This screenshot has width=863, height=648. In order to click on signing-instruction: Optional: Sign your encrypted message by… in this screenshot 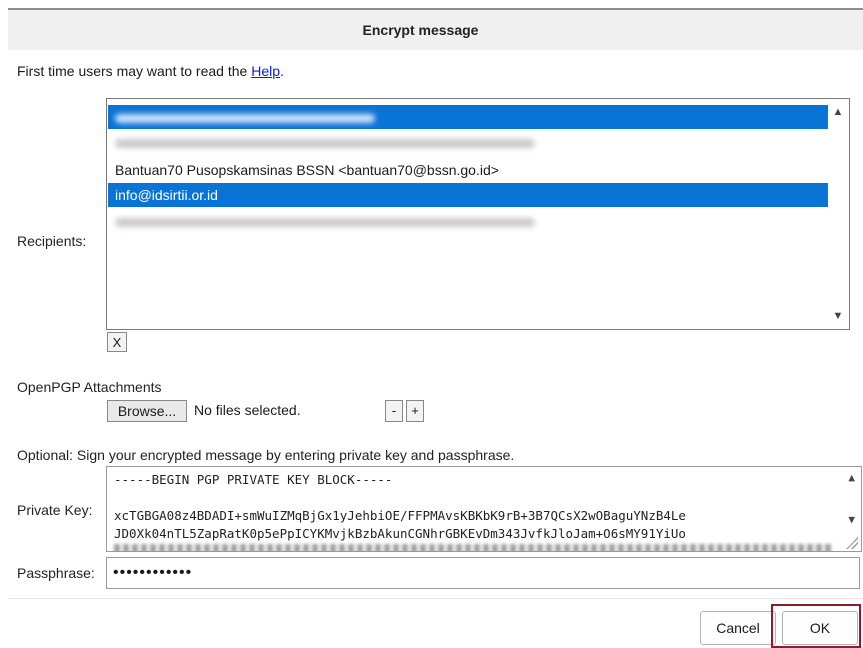, I will do `click(266, 455)`.